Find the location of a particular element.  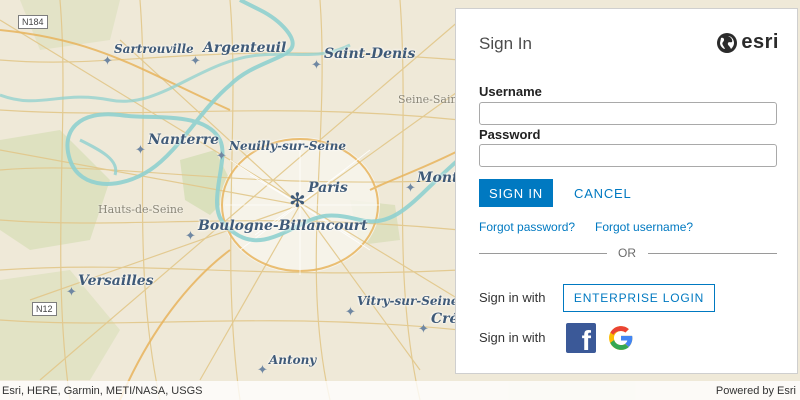

capital-marker-icon: ✻ is located at coordinates (297, 201).